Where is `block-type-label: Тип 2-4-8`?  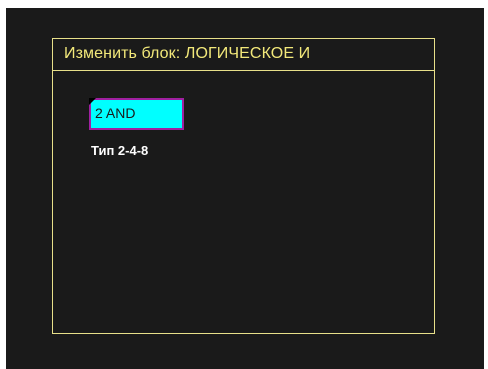
block-type-label: Тип 2-4-8 is located at coordinates (120, 150).